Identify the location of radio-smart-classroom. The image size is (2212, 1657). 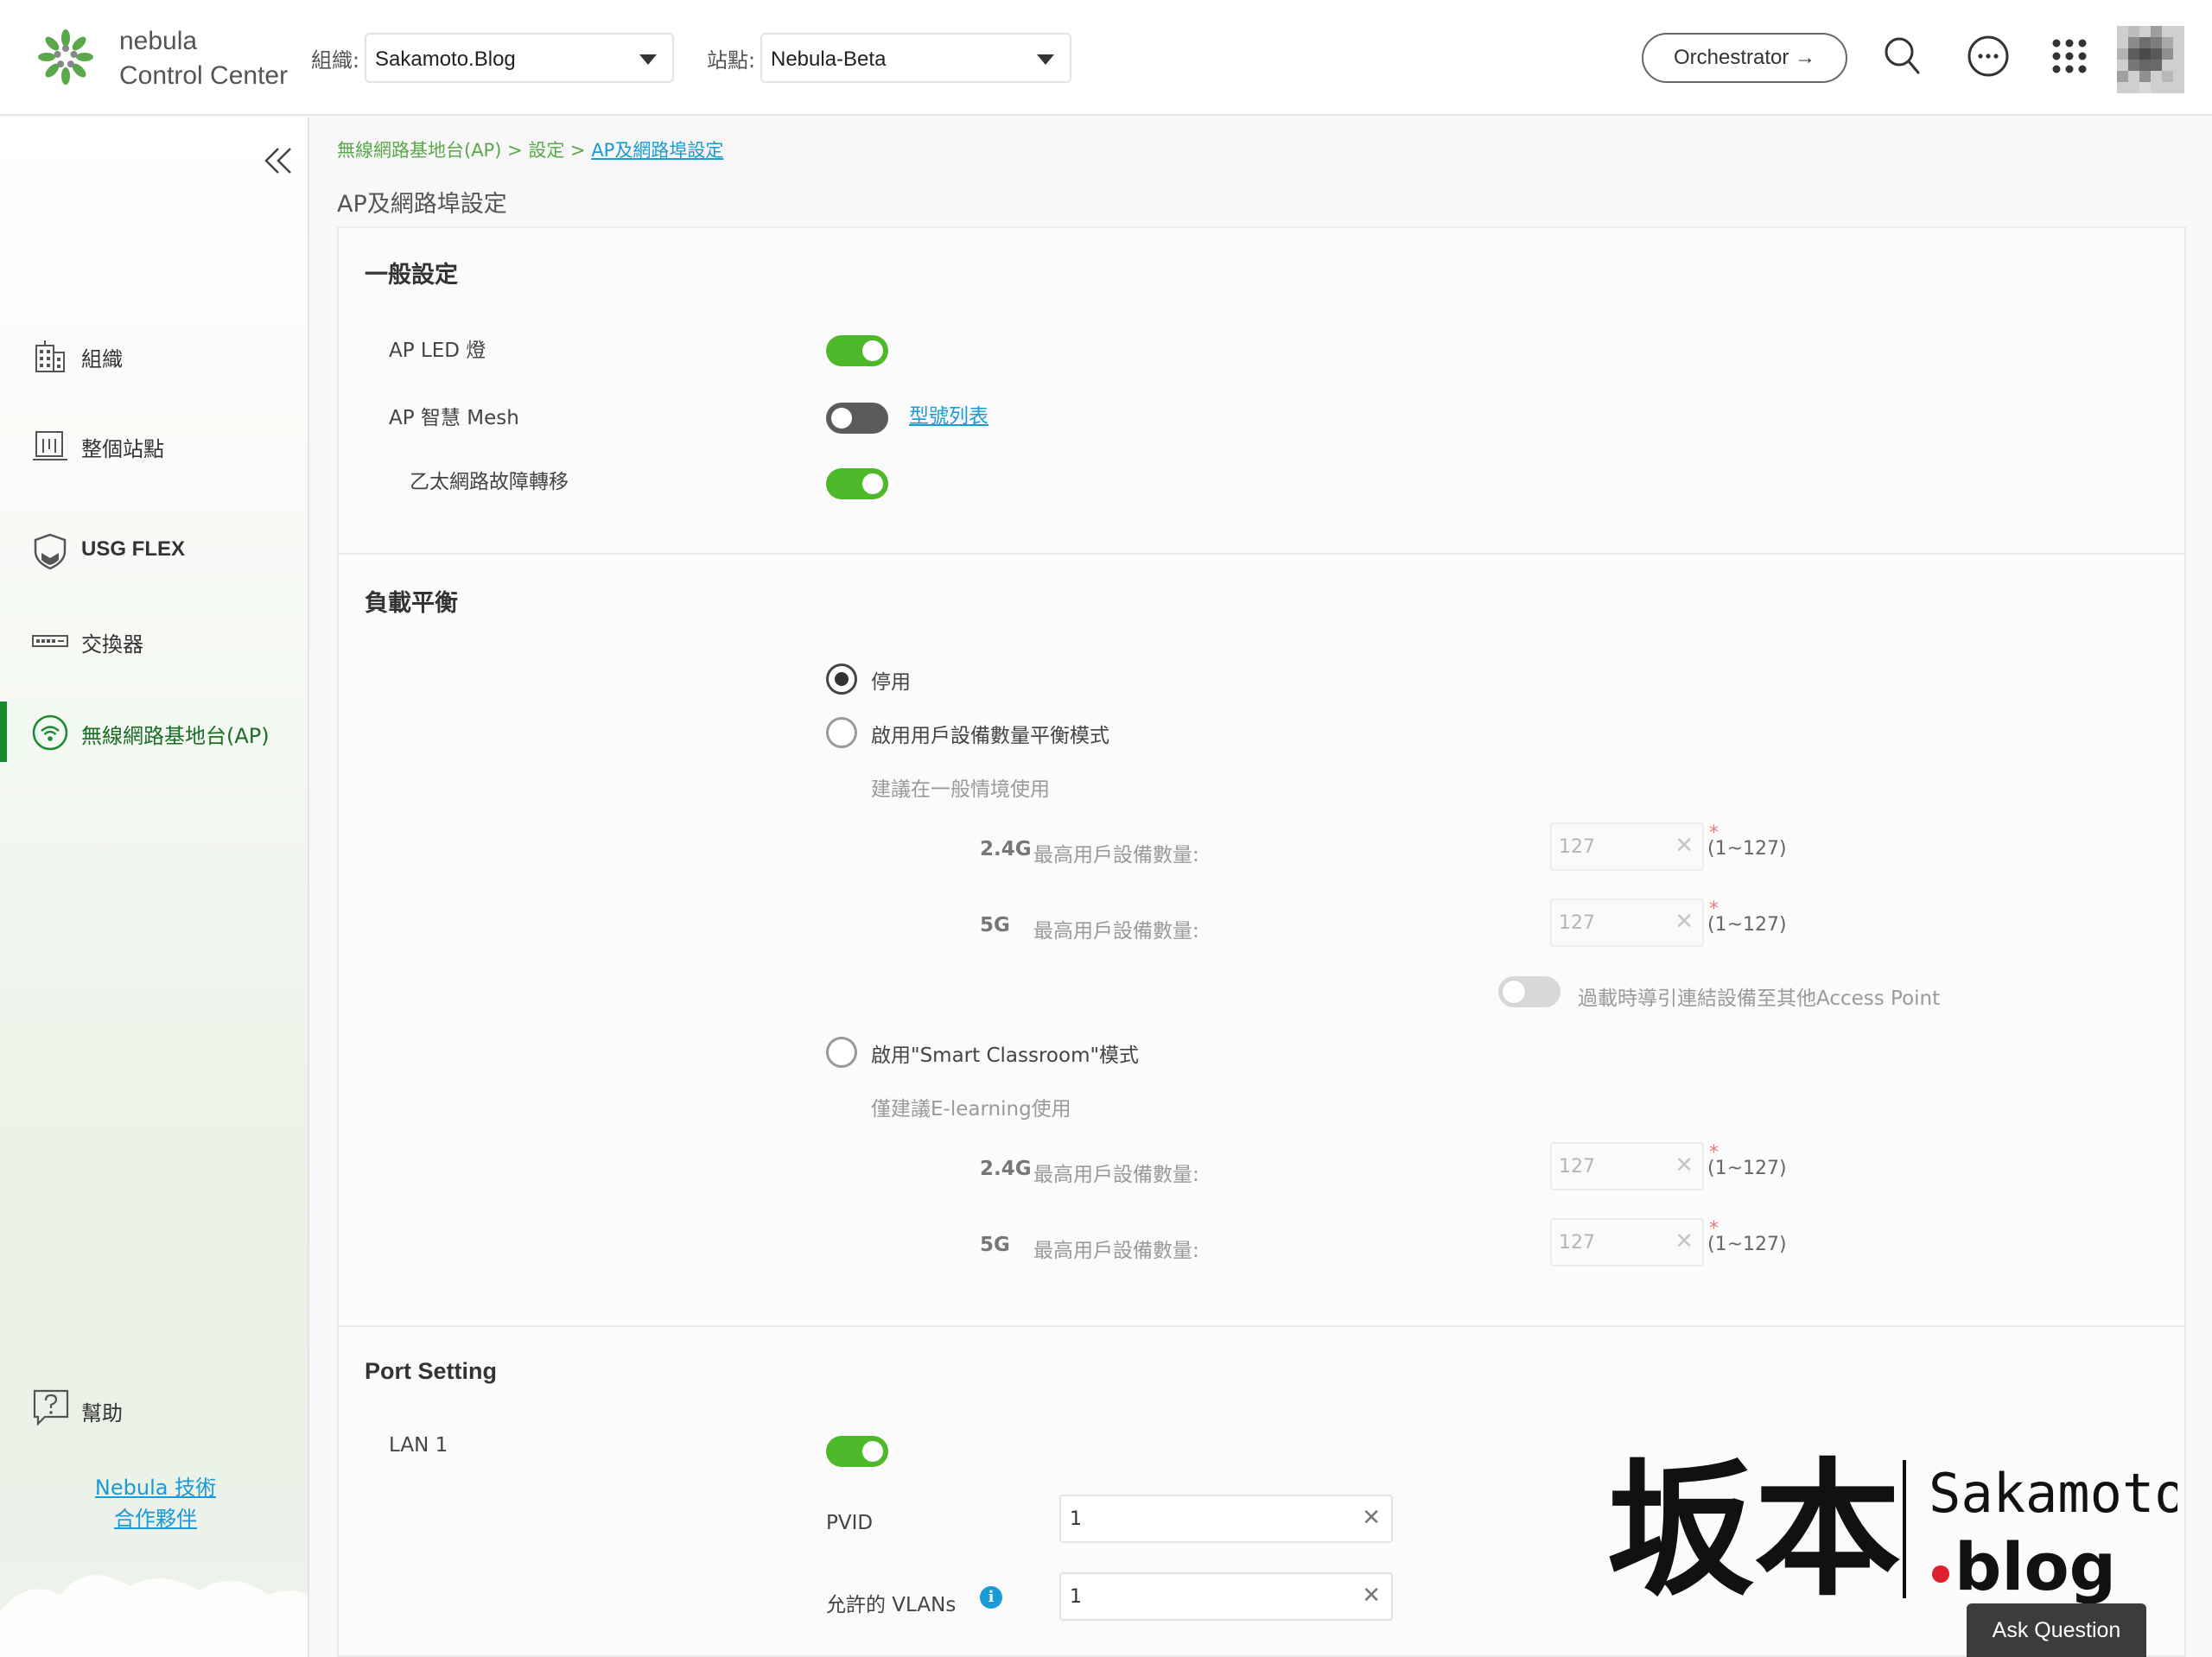
(841, 1052).